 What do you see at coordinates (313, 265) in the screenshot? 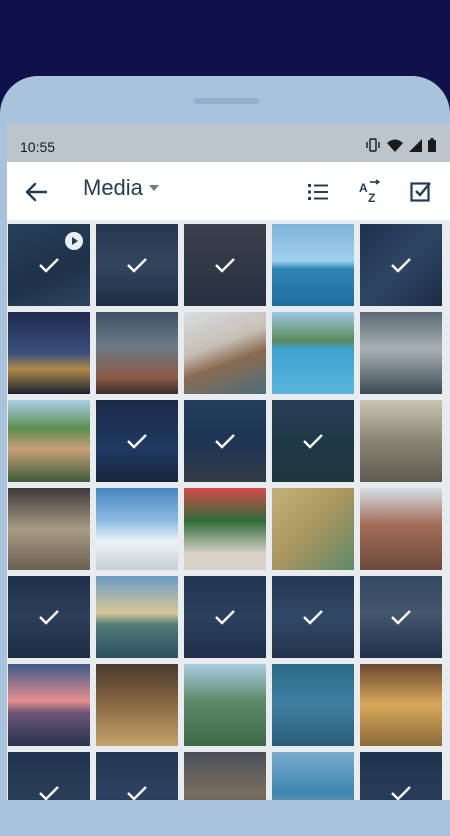
I see `photo-sea-rock` at bounding box center [313, 265].